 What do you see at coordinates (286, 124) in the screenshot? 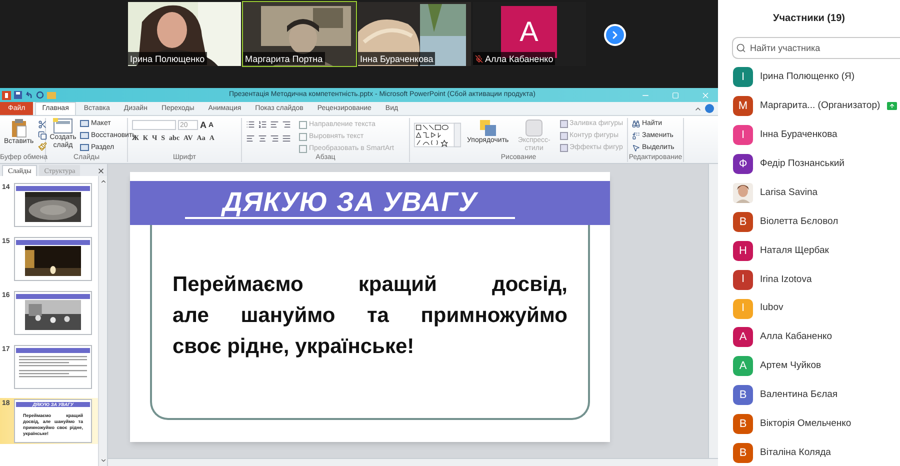
I see `outdent-icon` at bounding box center [286, 124].